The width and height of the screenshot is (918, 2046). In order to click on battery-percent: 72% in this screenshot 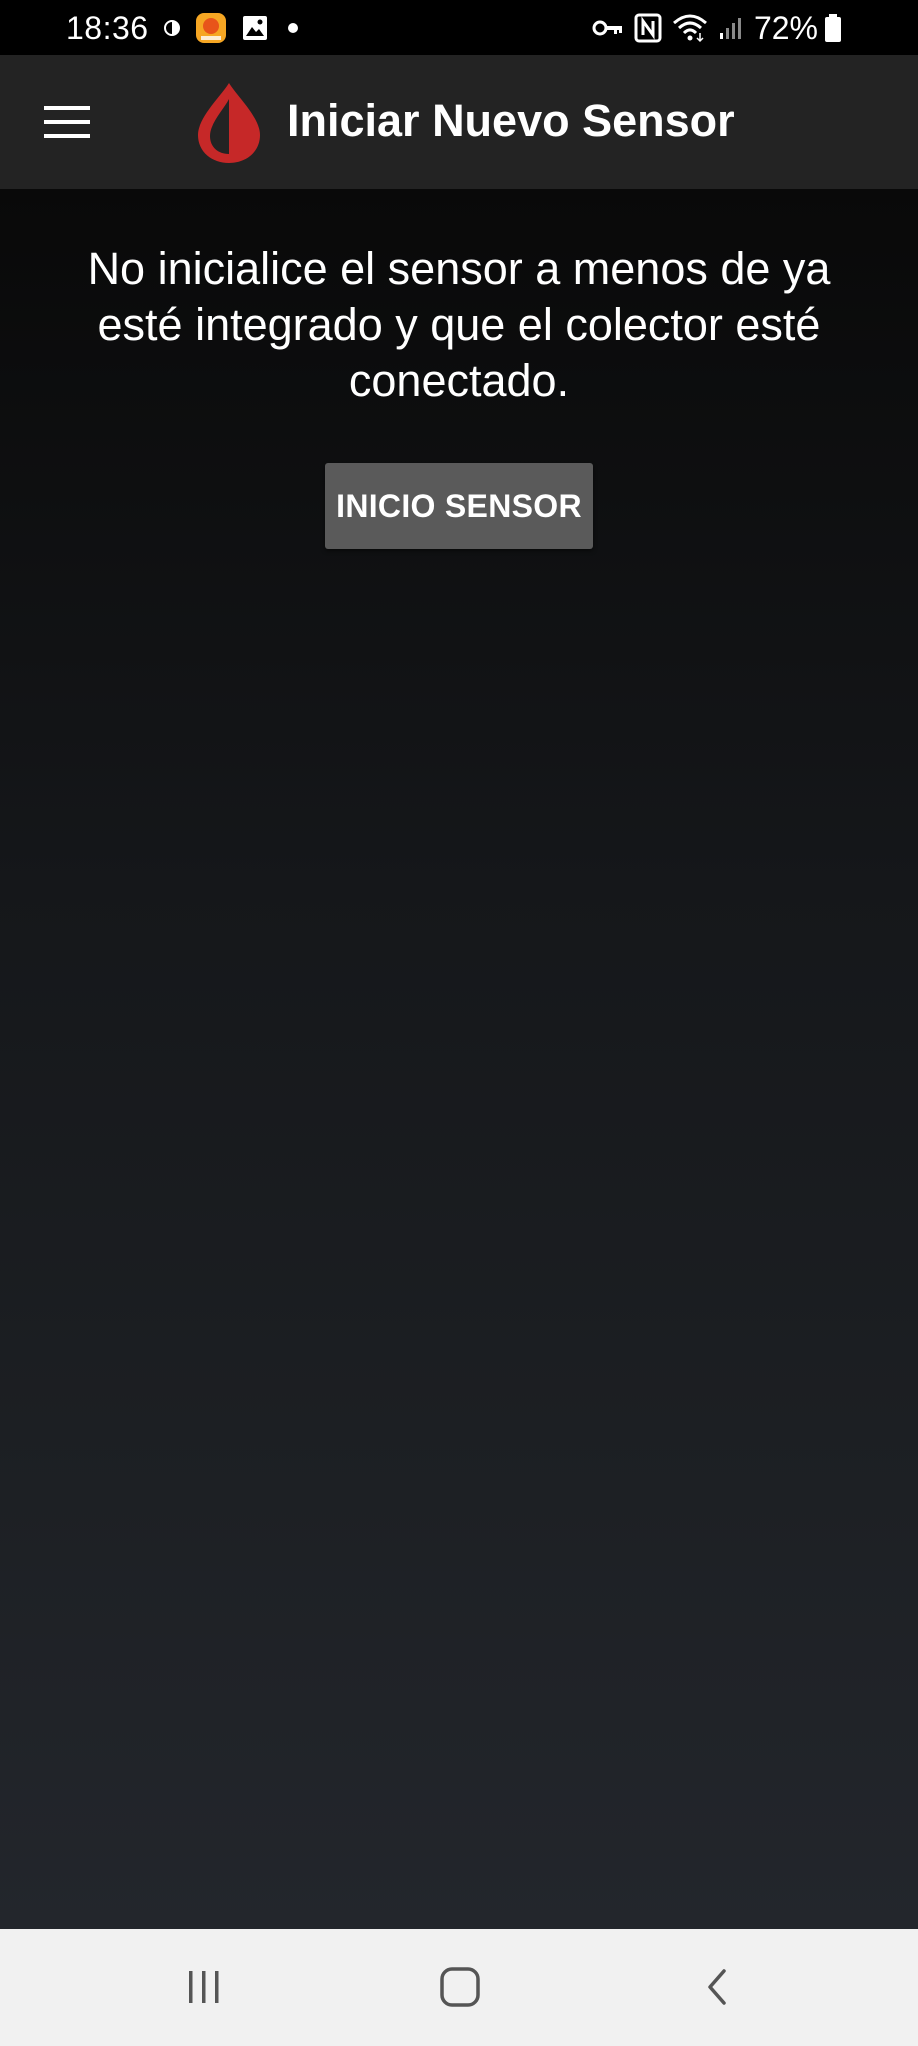, I will do `click(785, 27)`.